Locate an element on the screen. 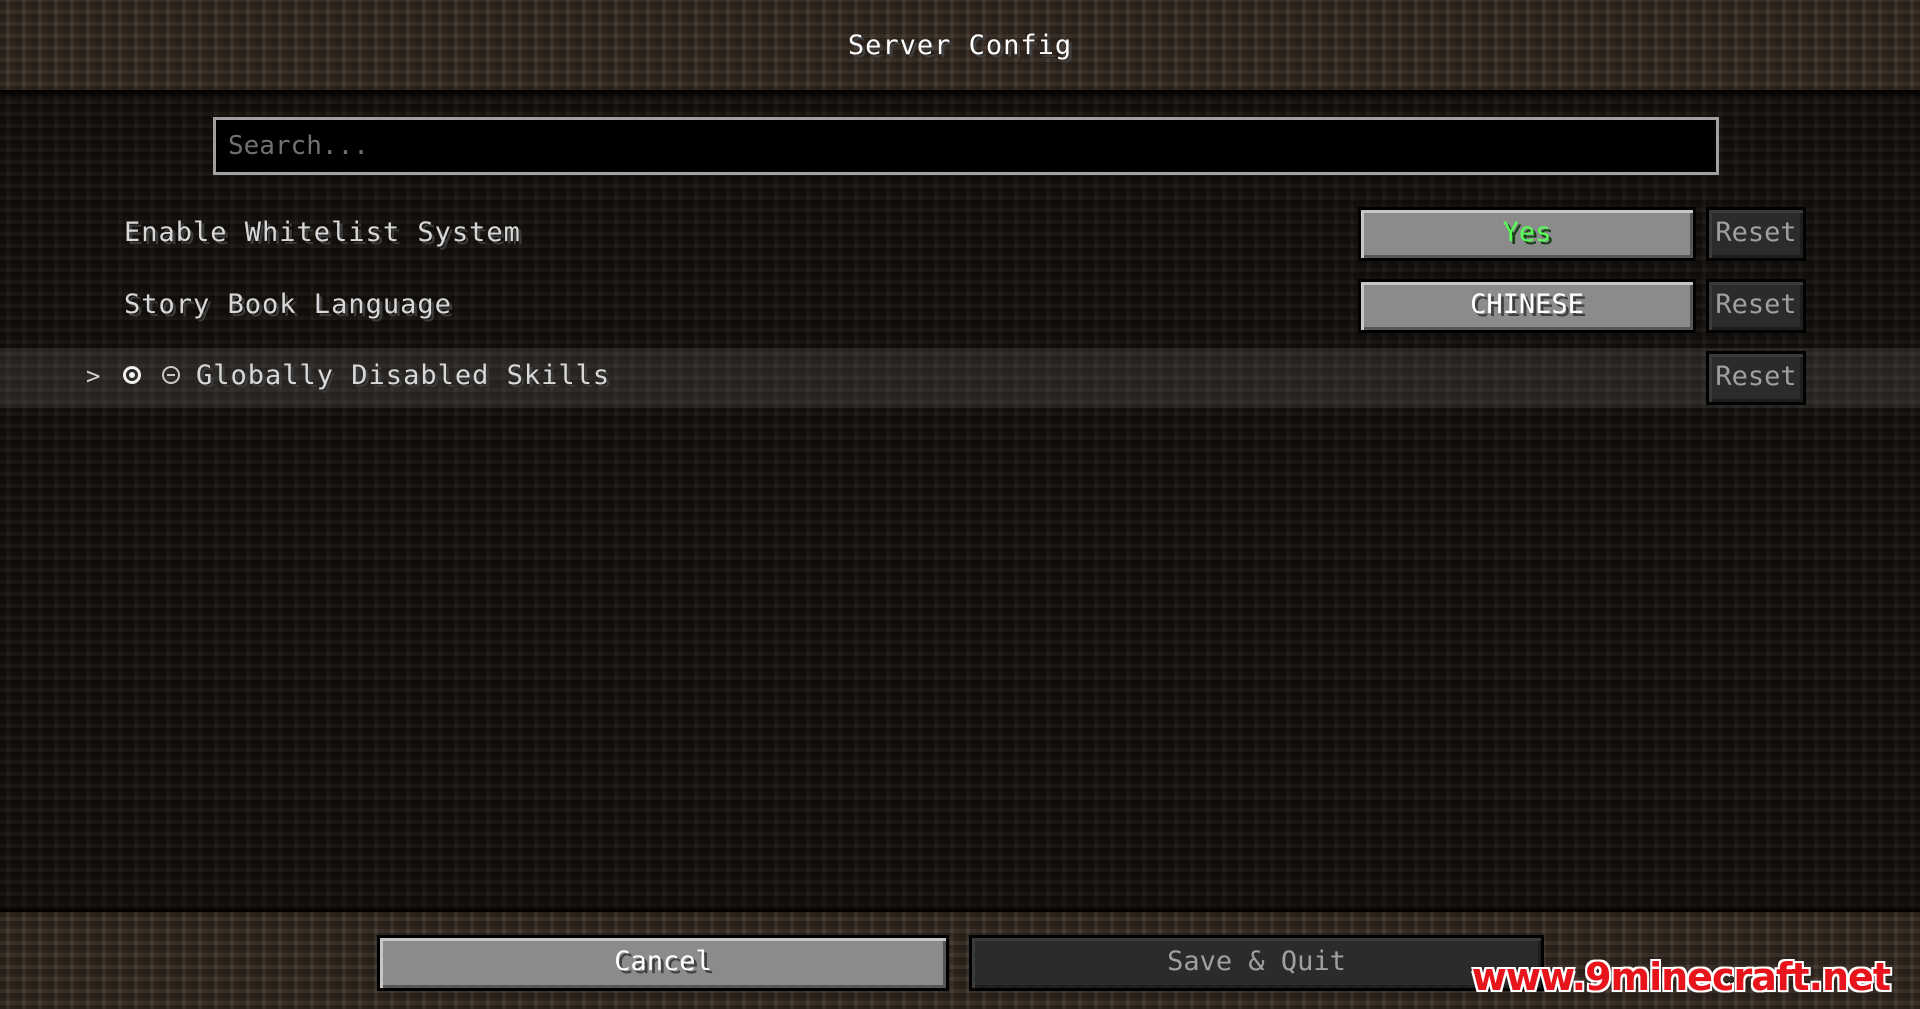 This screenshot has height=1009, width=1920. search-box is located at coordinates (966, 146).